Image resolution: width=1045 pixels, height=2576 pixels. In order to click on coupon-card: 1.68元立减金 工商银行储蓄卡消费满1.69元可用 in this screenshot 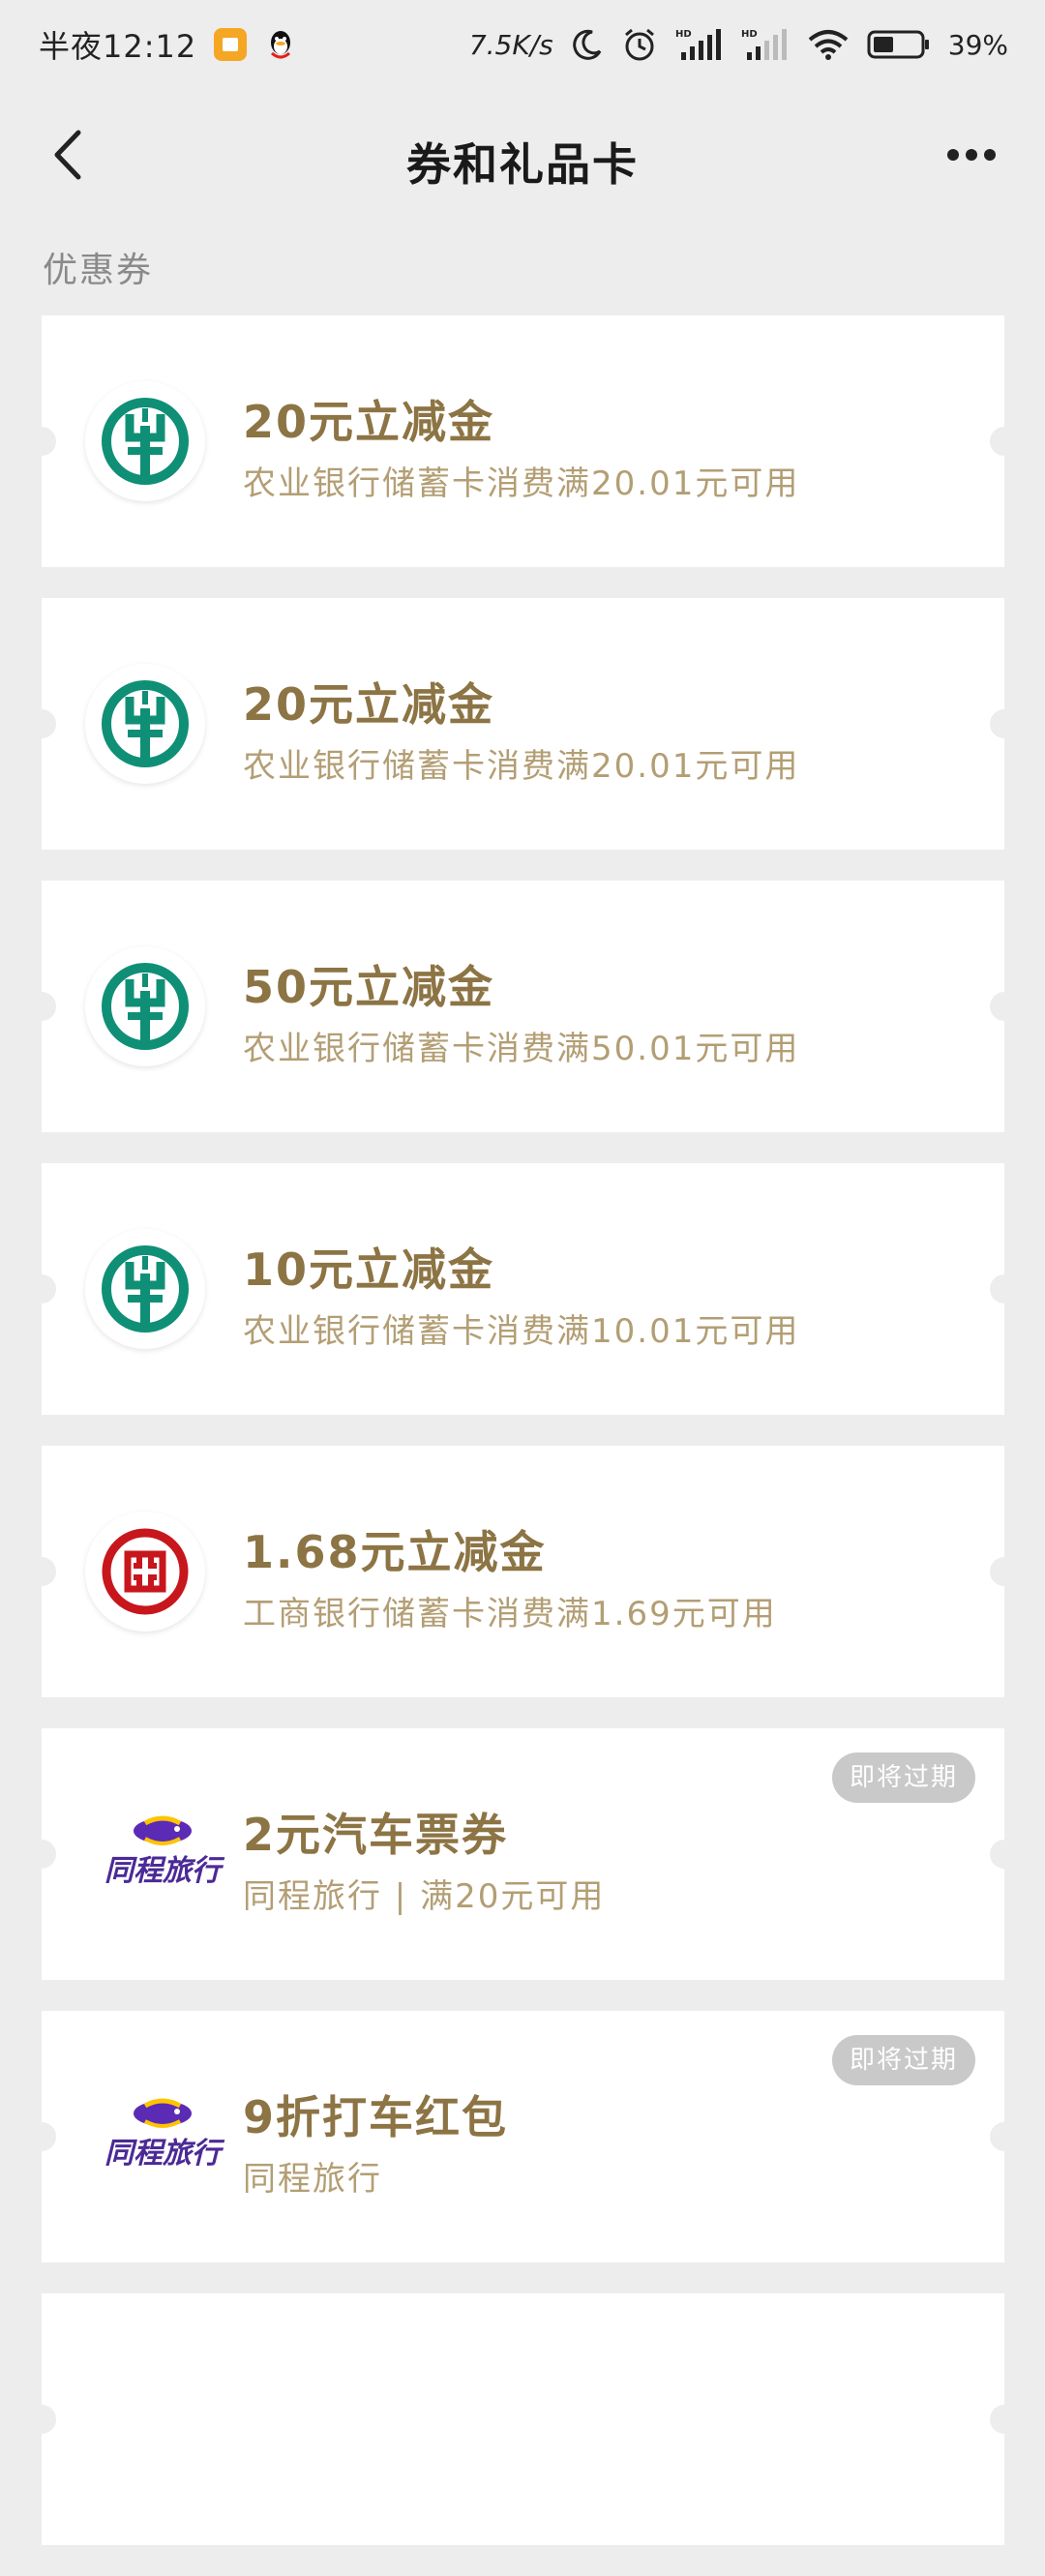, I will do `click(523, 1571)`.